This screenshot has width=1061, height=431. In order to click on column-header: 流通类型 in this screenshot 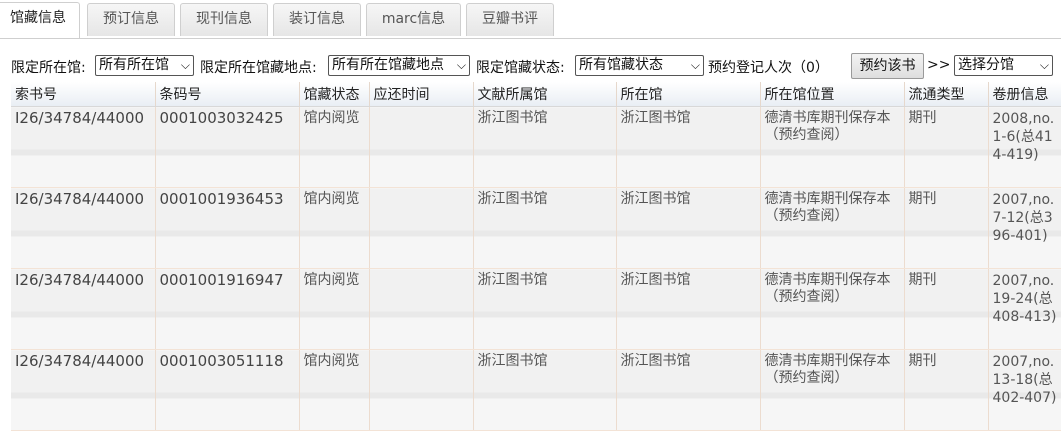, I will do `click(946, 94)`.